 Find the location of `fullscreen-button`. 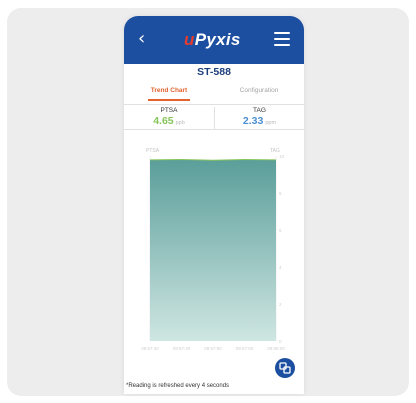

fullscreen-button is located at coordinates (285, 368).